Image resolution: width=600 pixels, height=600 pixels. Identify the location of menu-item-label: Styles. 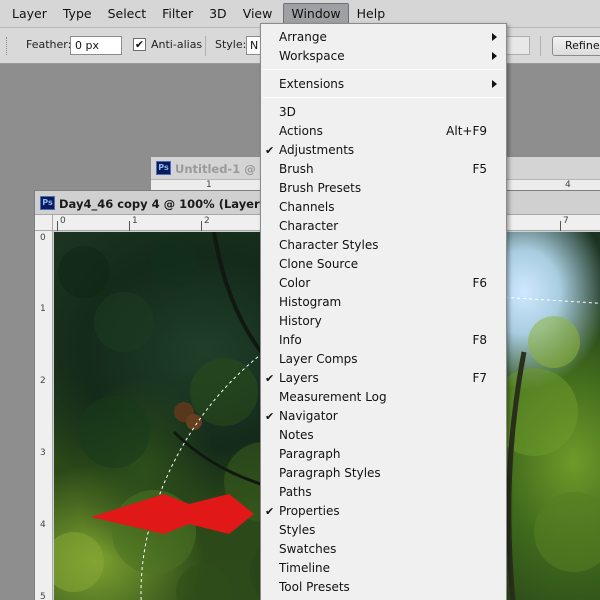
(297, 530).